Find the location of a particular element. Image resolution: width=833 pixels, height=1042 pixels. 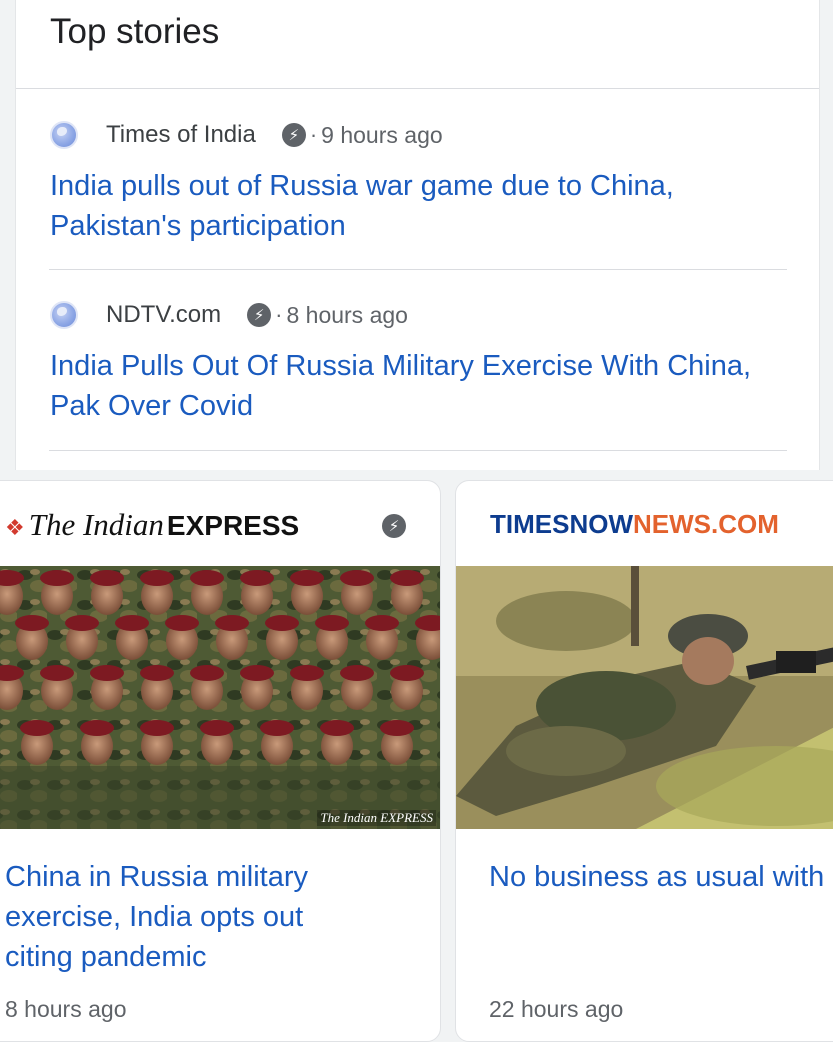

news-thumbnail: The Indian EXPRESS is located at coordinates (220, 697).